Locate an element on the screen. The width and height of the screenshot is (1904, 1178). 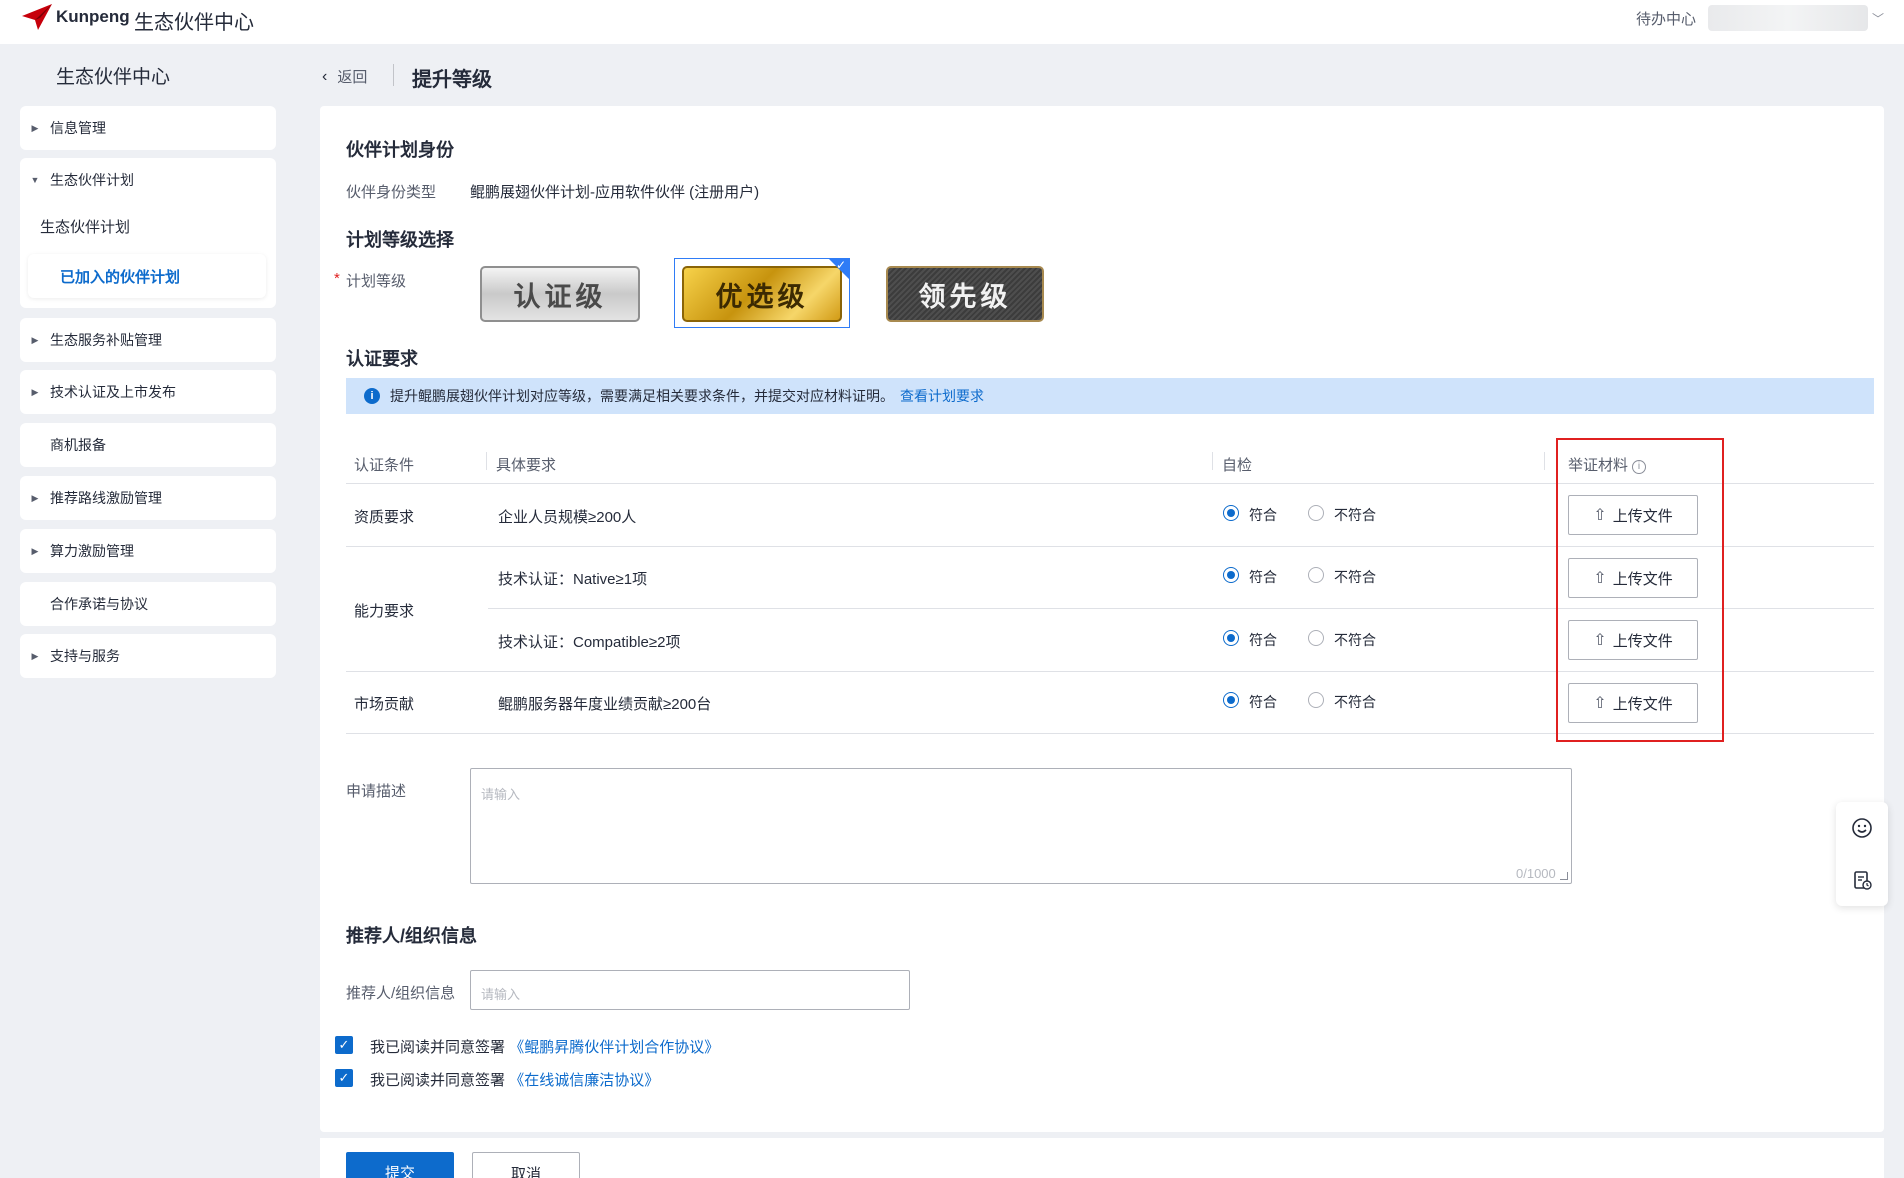
cooperation-agreement-link: 《鲲鹏昇腾伙伴计划合作协议》 is located at coordinates (614, 1047).